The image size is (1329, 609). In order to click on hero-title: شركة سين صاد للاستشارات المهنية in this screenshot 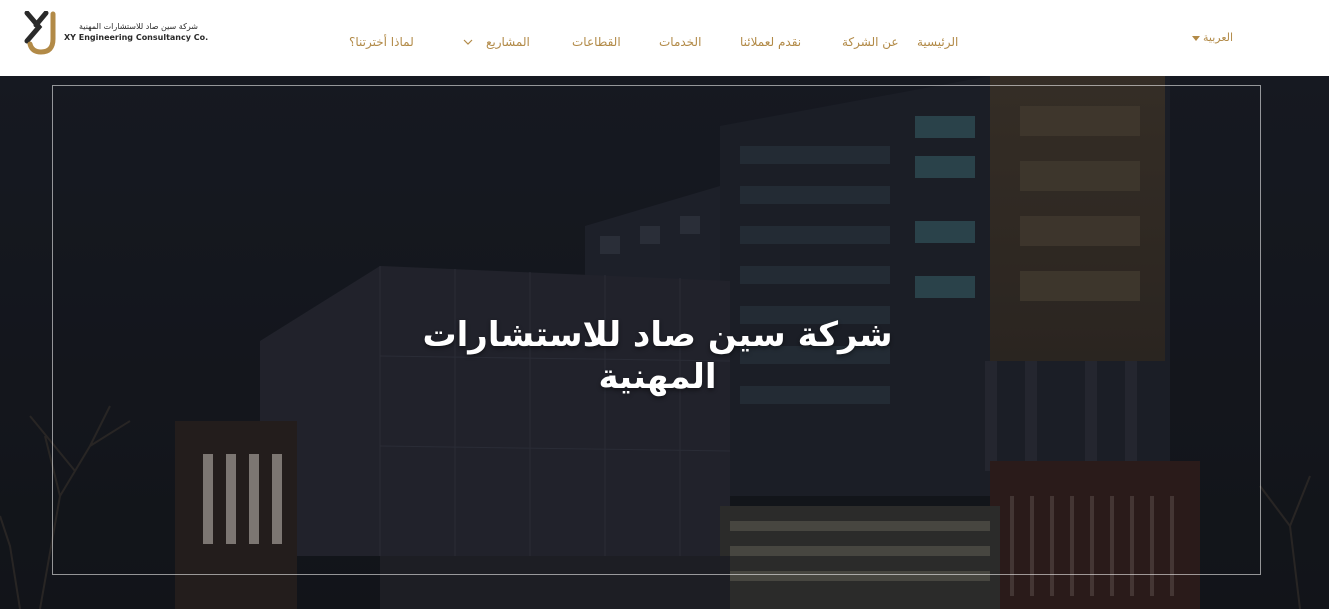, I will do `click(657, 356)`.